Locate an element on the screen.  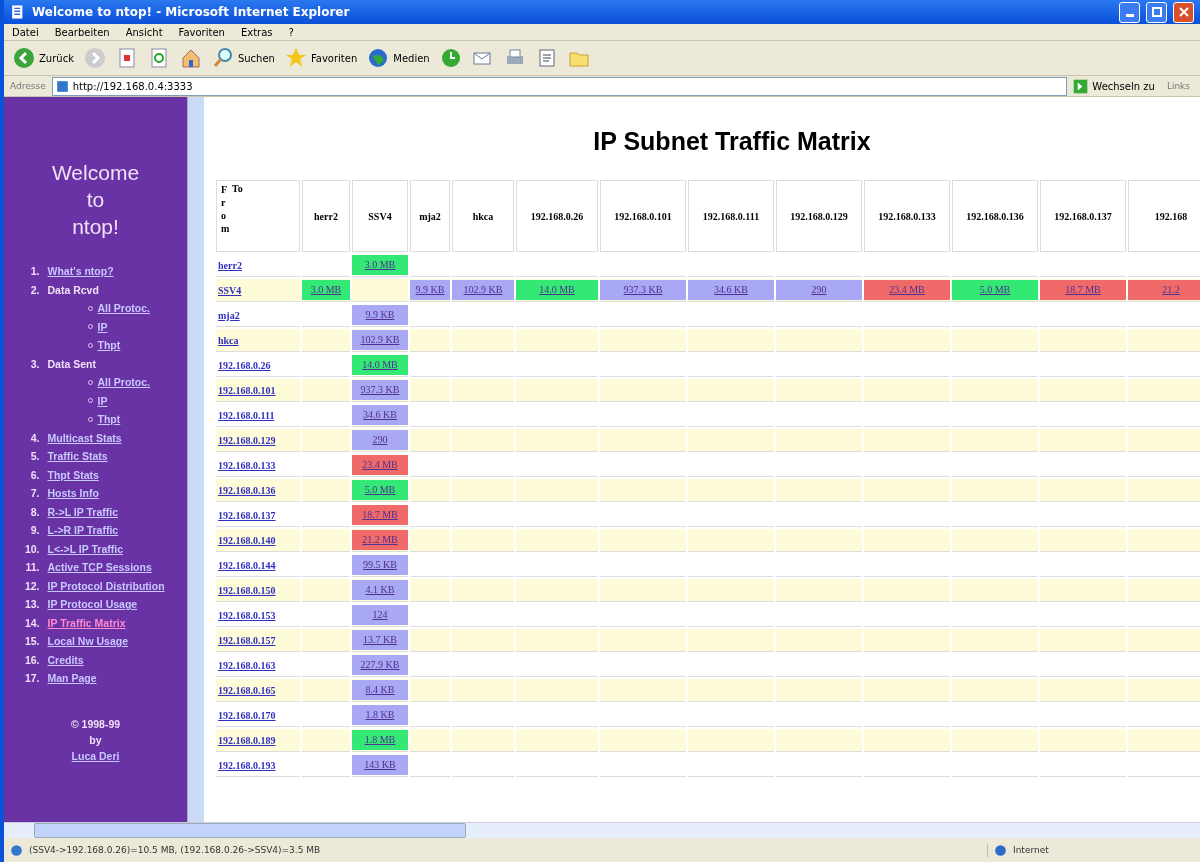
toolbar-button: Medien is located at coordinates (398, 58).